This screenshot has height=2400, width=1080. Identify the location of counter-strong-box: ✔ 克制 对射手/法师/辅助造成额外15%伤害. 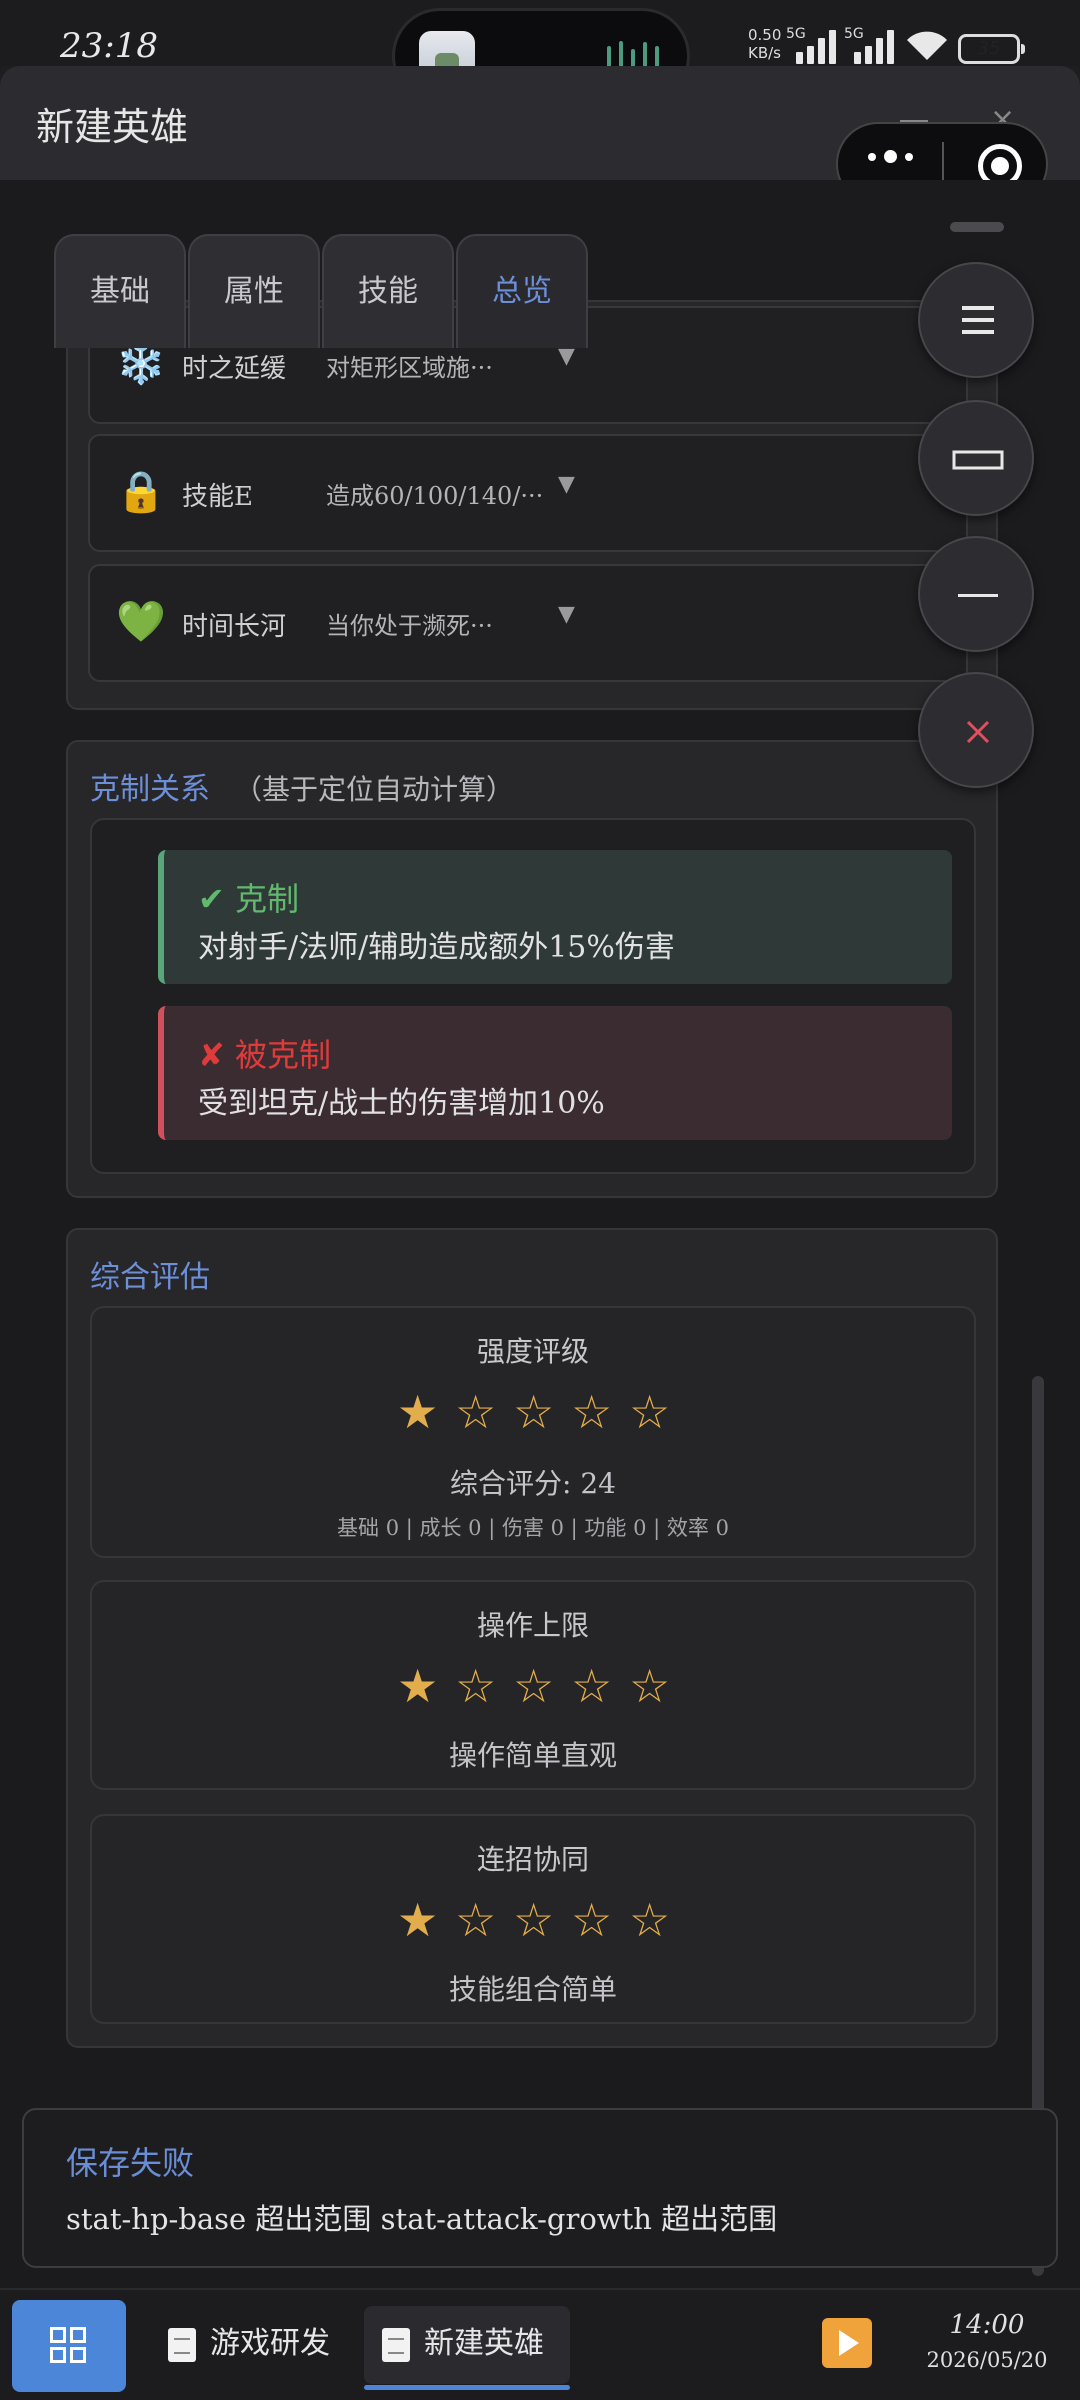
(555, 917).